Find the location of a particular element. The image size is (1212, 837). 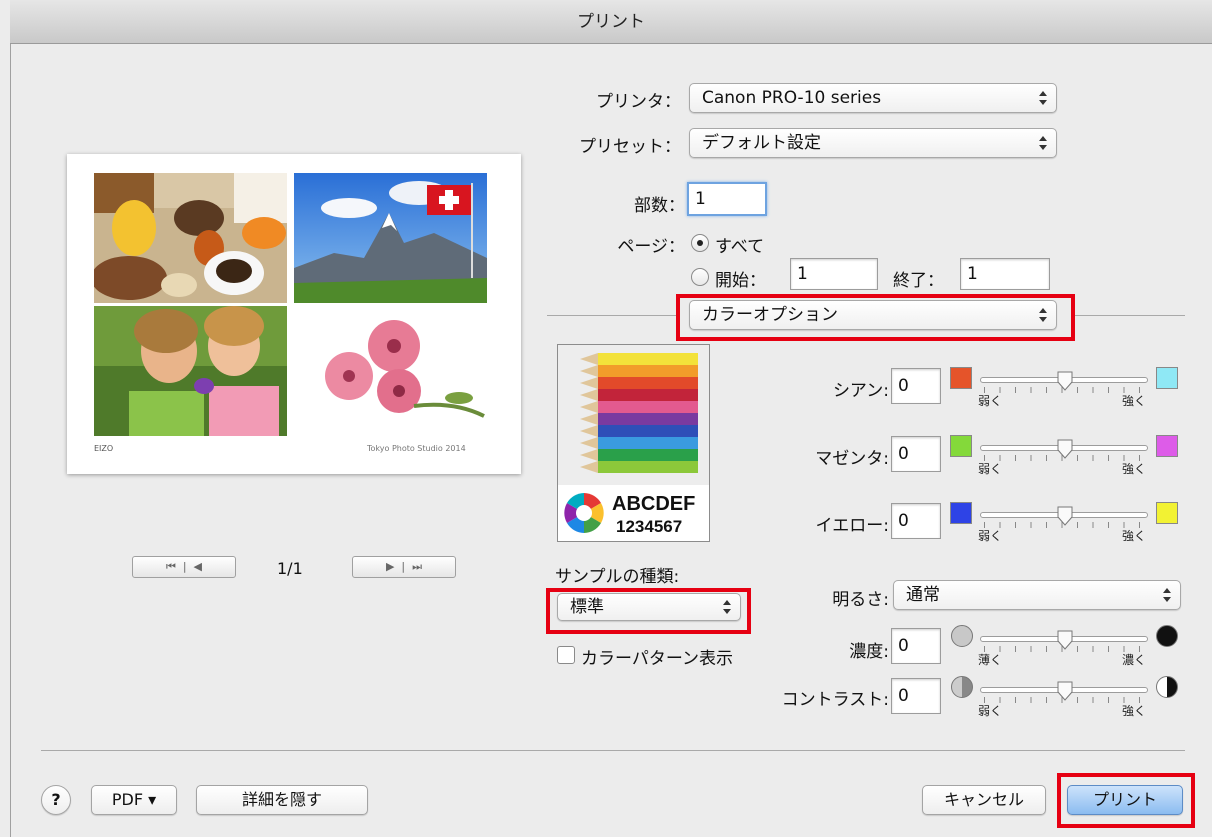

sample-image: ABCDEF 1234567 is located at coordinates (633, 443).